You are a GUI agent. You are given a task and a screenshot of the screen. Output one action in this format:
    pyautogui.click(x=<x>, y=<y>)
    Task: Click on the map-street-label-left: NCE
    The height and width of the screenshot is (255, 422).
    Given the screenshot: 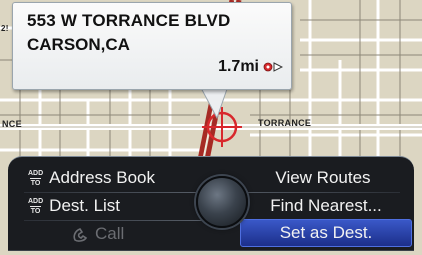 What is the action you would take?
    pyautogui.click(x=12, y=124)
    